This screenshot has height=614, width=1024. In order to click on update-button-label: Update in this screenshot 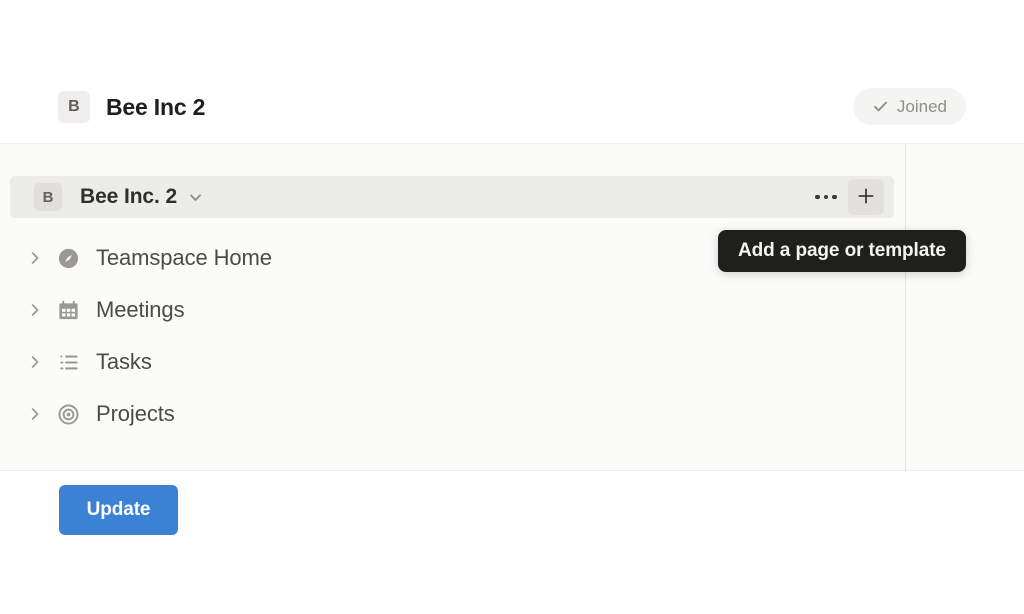, I will do `click(118, 509)`.